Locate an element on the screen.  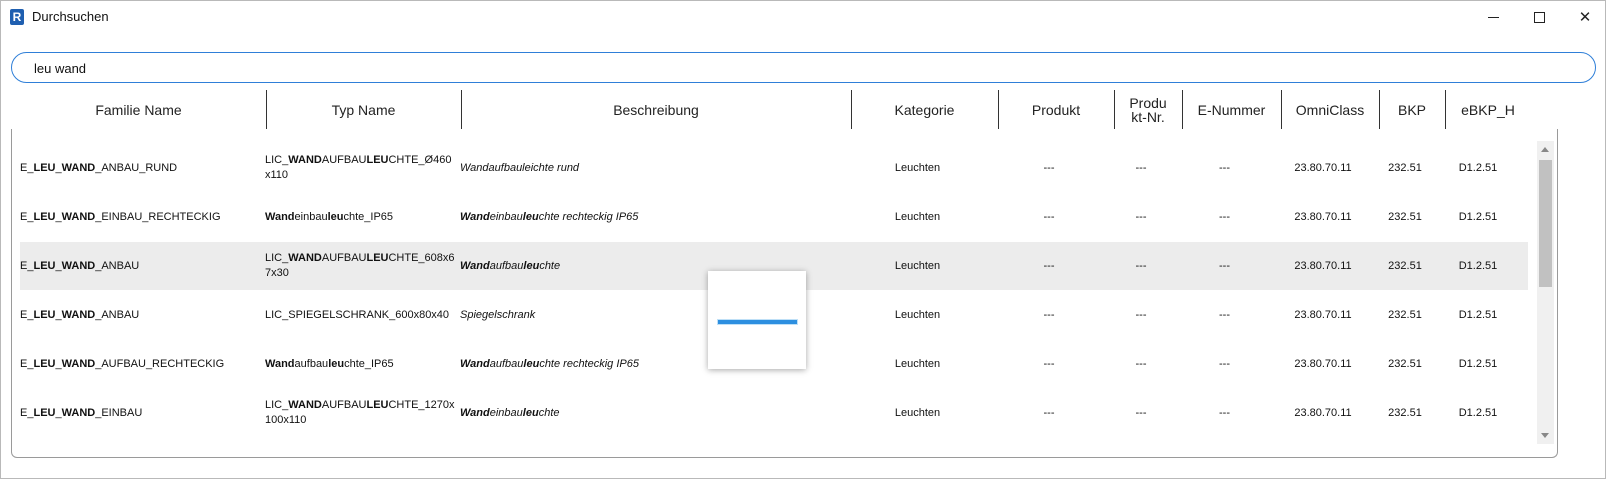
loading-progress-bar is located at coordinates (757, 322).